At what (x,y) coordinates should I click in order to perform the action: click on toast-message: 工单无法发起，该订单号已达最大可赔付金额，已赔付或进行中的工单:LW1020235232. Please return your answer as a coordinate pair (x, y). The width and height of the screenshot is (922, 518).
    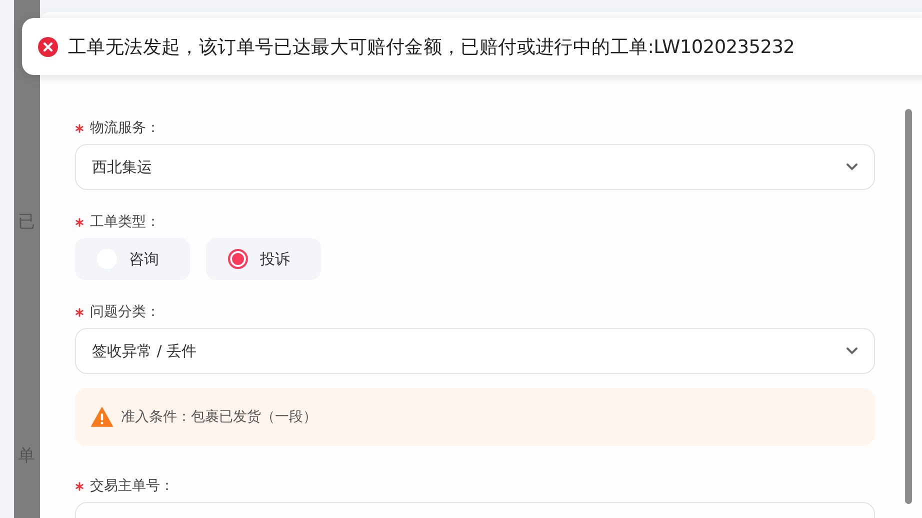
    Looking at the image, I should click on (431, 47).